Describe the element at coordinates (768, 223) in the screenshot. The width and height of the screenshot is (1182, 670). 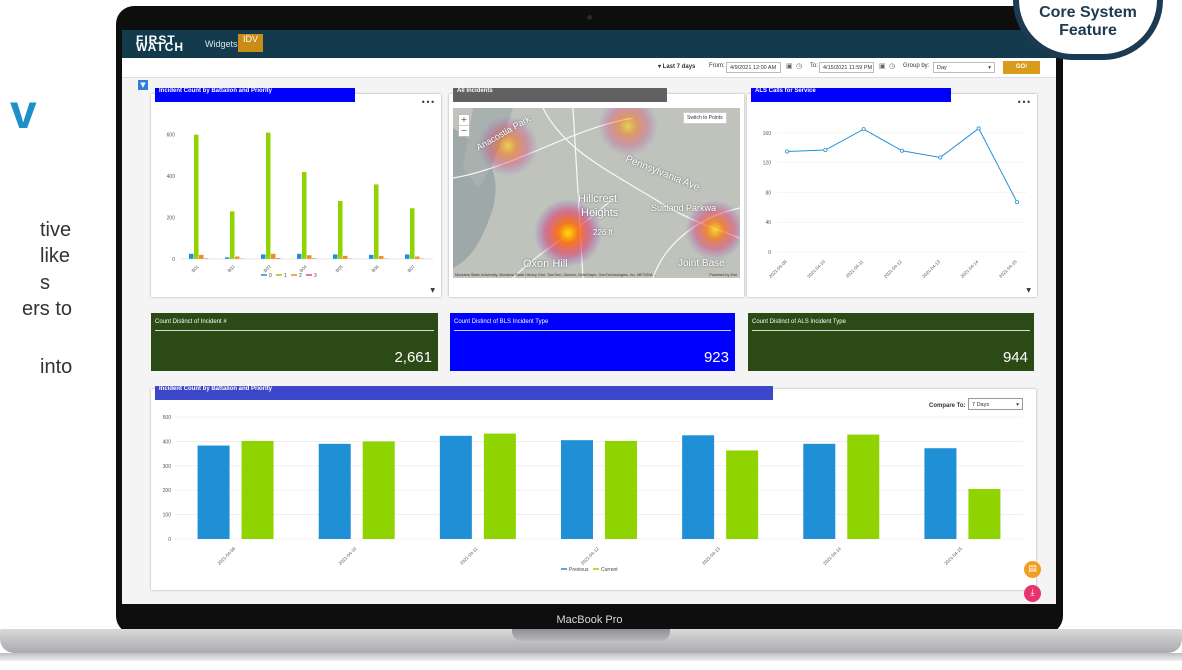
I see `y-tick-label: 40` at that location.